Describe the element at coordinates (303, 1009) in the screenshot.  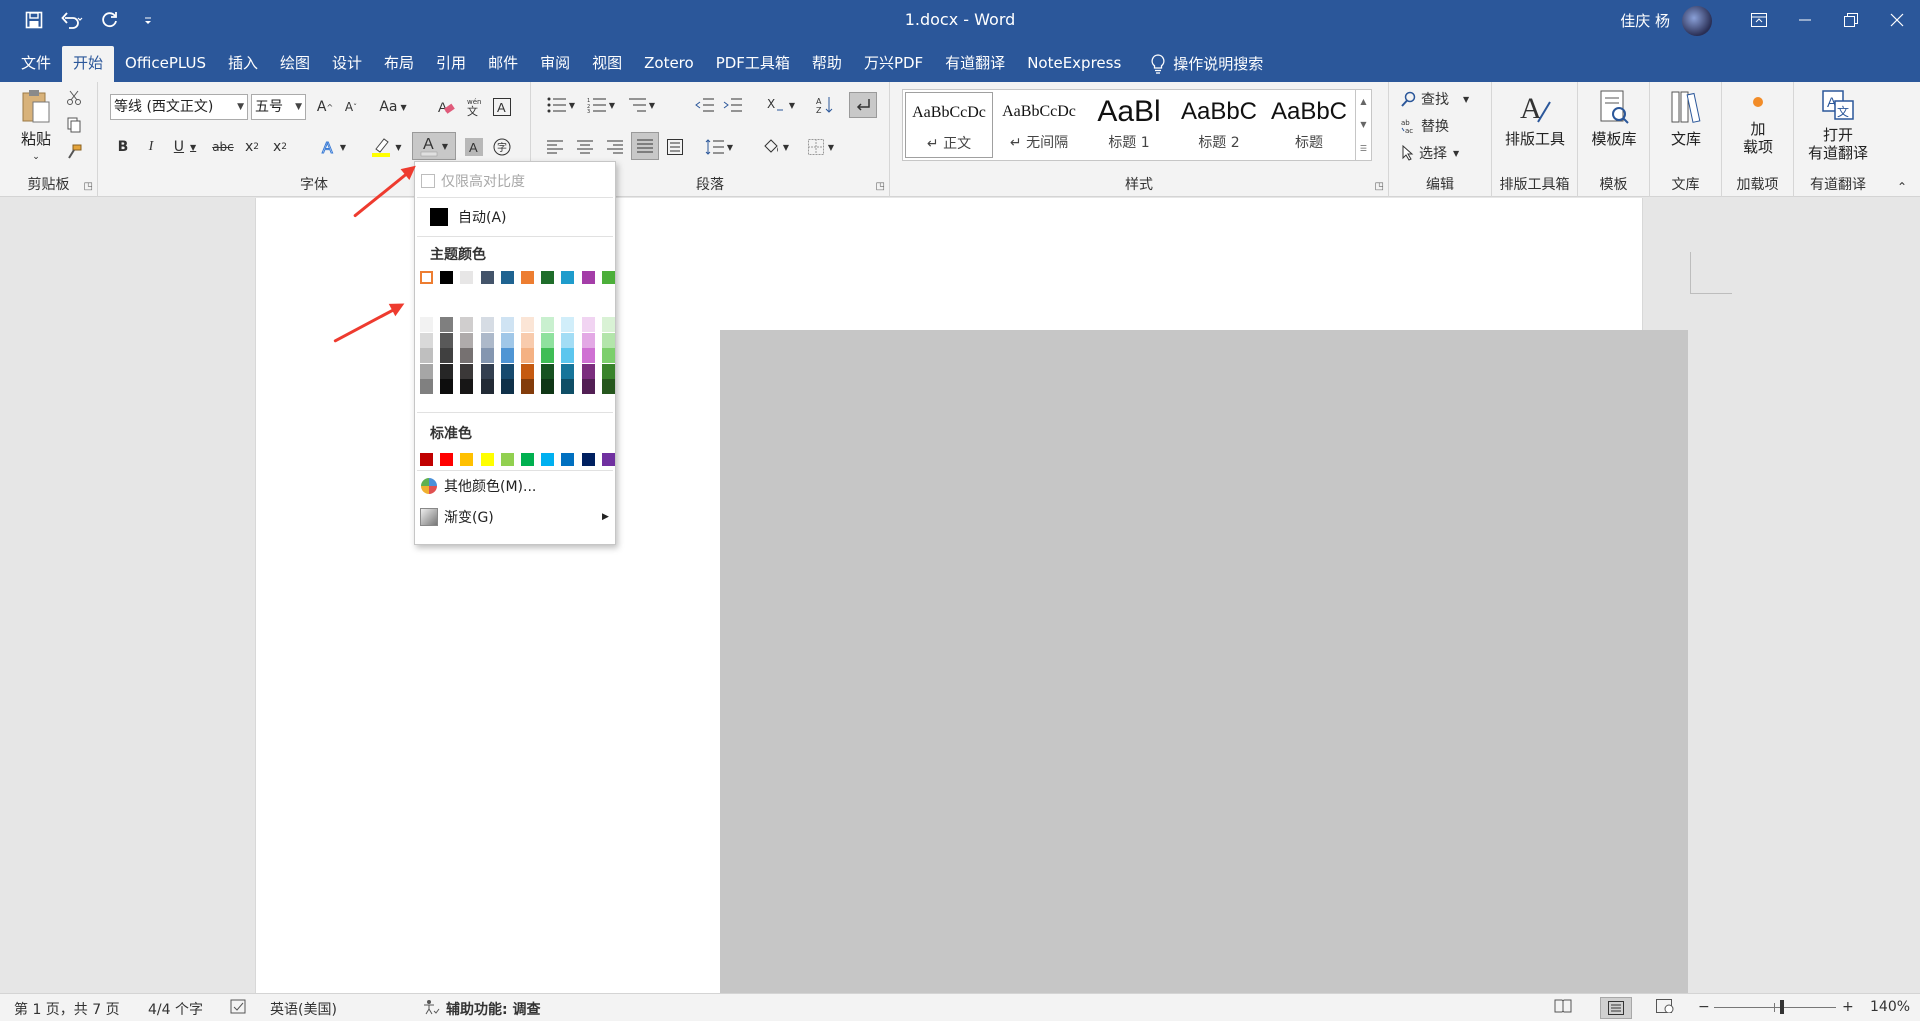
I see `language: 英语(美国)` at that location.